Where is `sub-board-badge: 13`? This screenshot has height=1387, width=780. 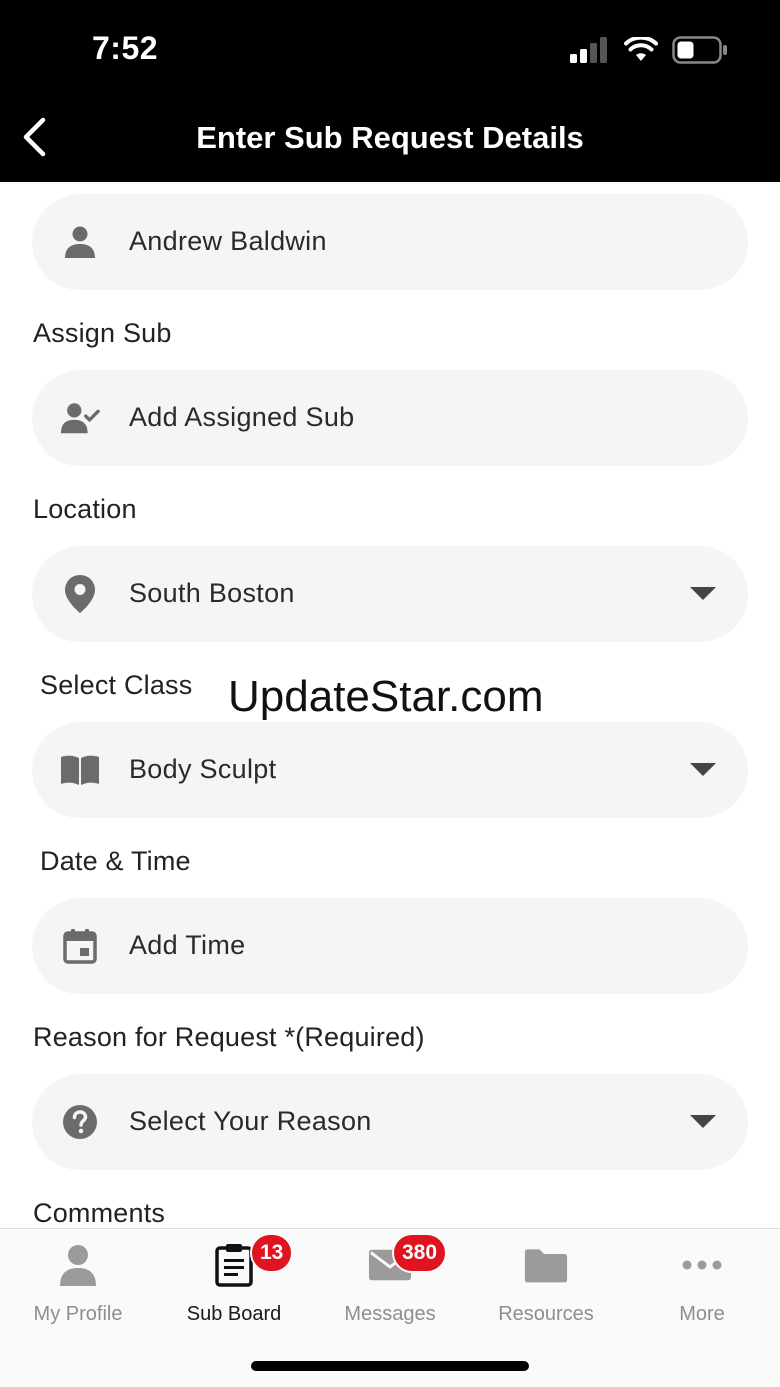
sub-board-badge: 13 is located at coordinates (272, 1253).